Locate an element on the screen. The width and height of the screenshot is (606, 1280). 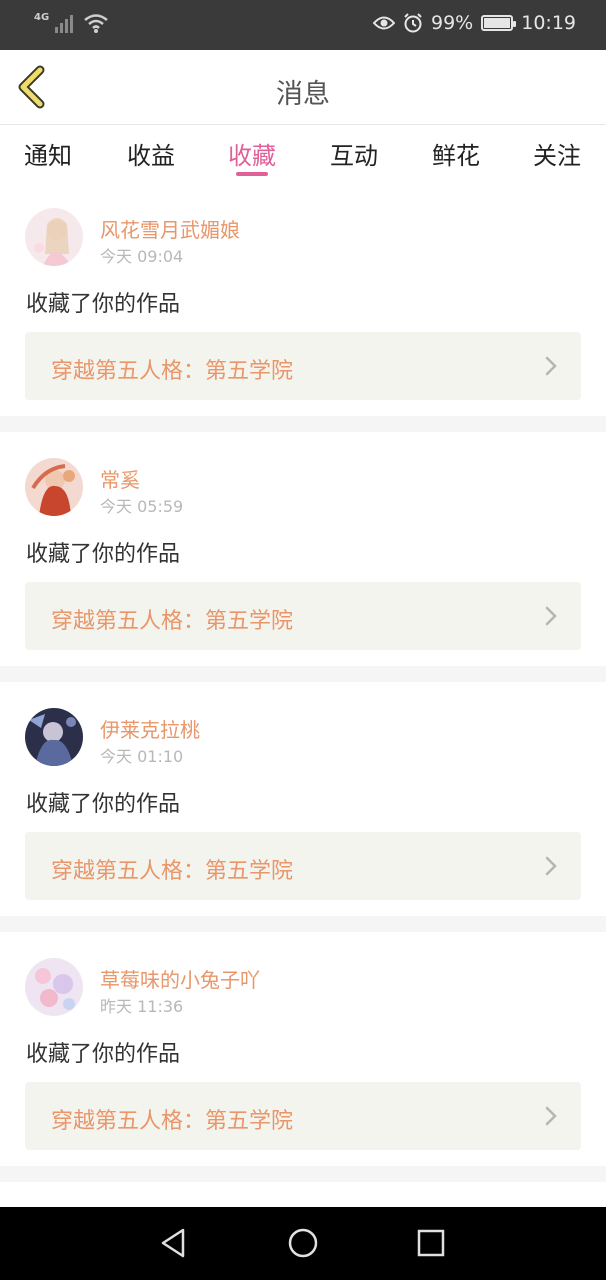
status-right: 99% 10:19 is located at coordinates (474, 23).